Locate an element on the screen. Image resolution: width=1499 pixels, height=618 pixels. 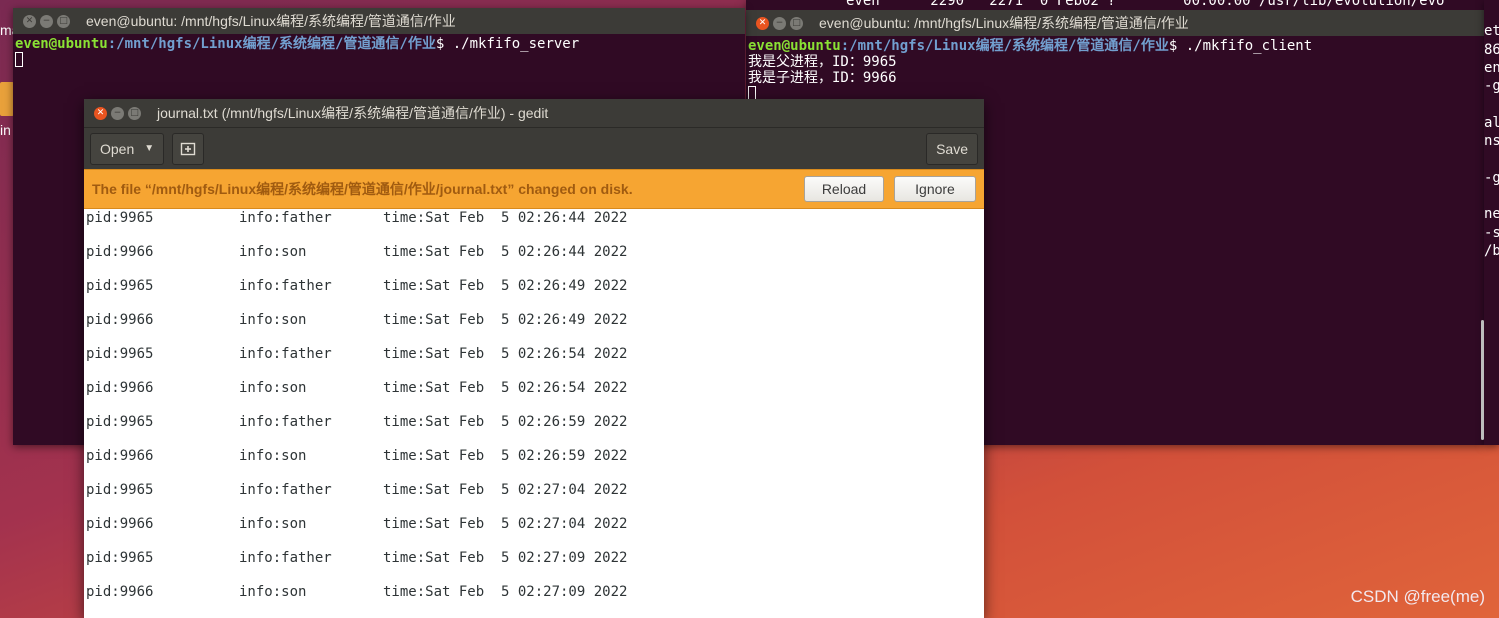
terminal-window-partial: et 86 en -g al ns -g ne -s /b is located at coordinates (1491, 222).